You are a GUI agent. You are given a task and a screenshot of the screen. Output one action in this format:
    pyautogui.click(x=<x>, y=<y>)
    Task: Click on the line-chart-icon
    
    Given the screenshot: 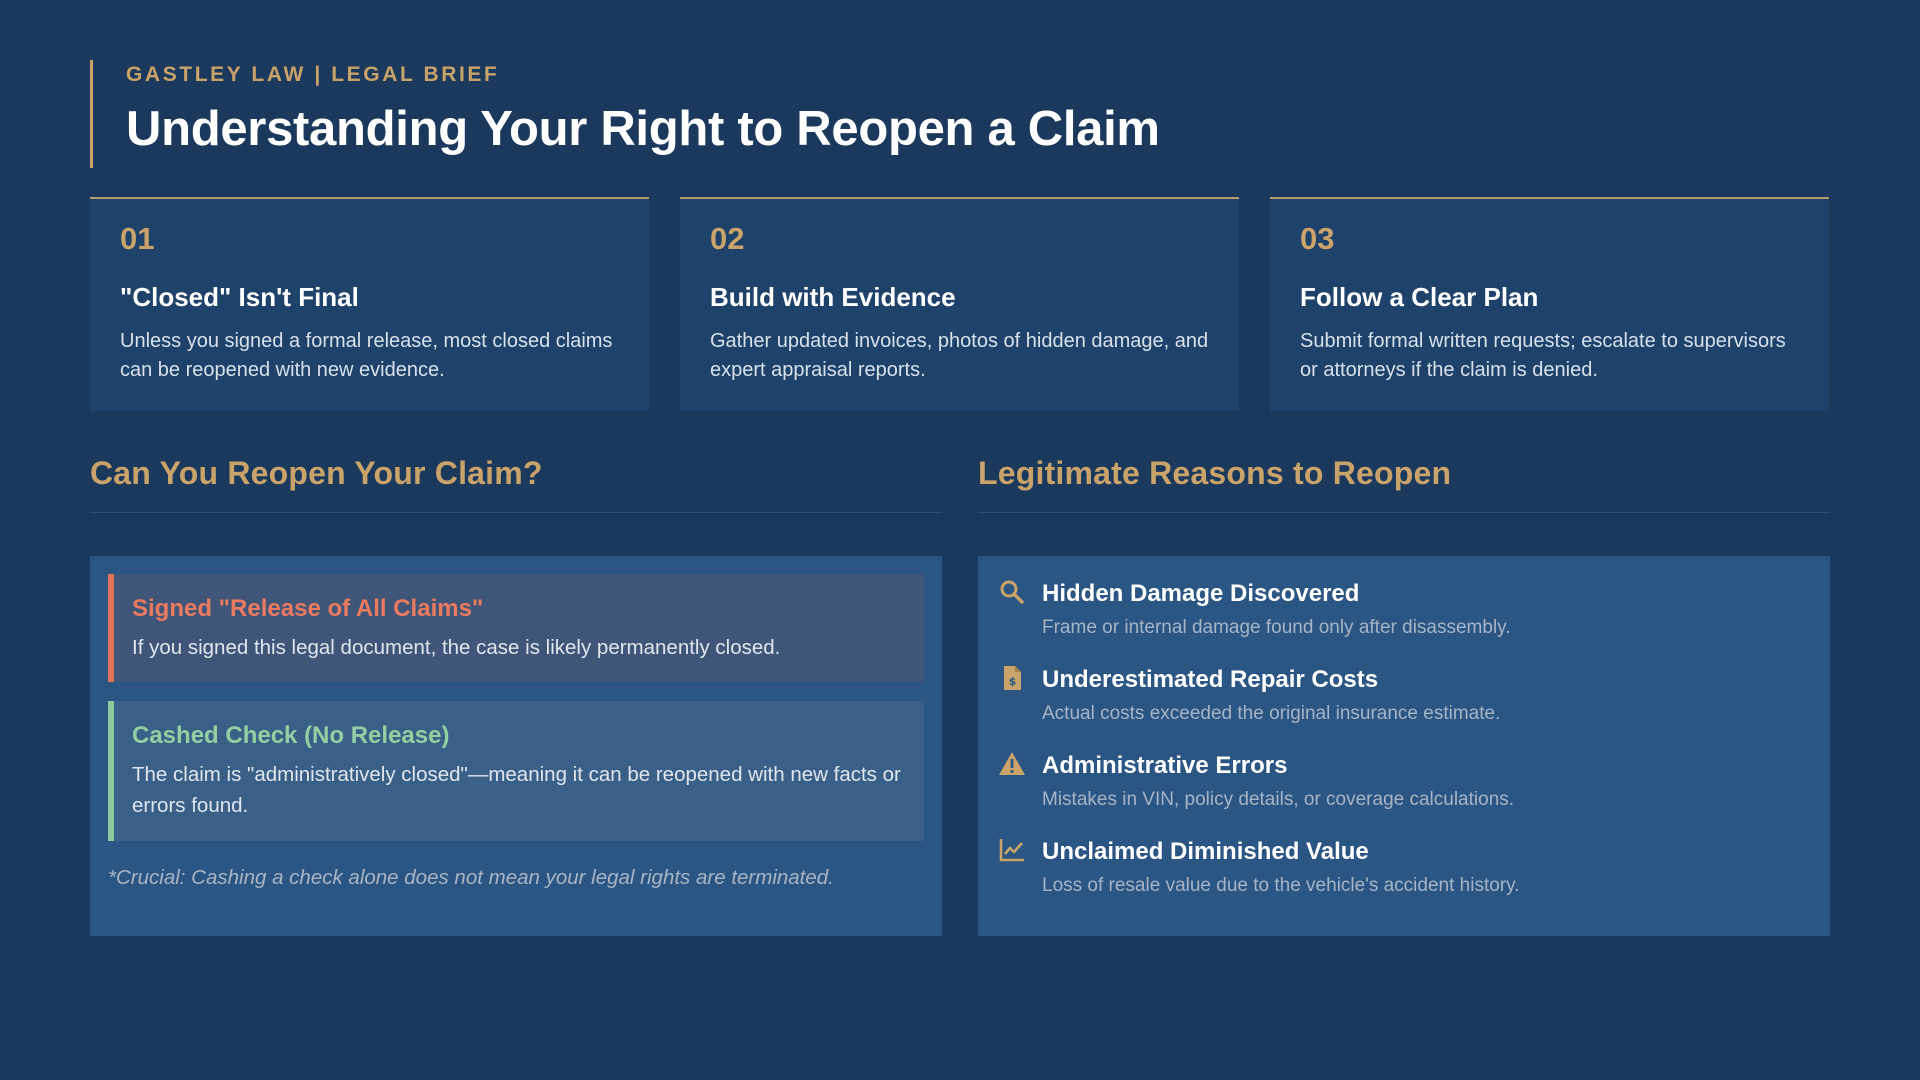 What is the action you would take?
    pyautogui.click(x=1011, y=850)
    